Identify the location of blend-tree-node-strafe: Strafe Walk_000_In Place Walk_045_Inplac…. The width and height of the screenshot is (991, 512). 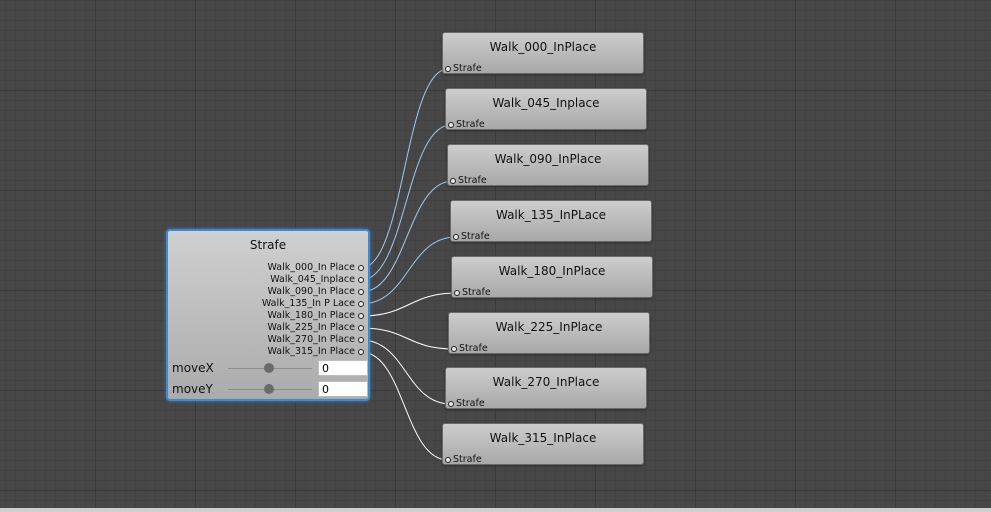
(268, 315).